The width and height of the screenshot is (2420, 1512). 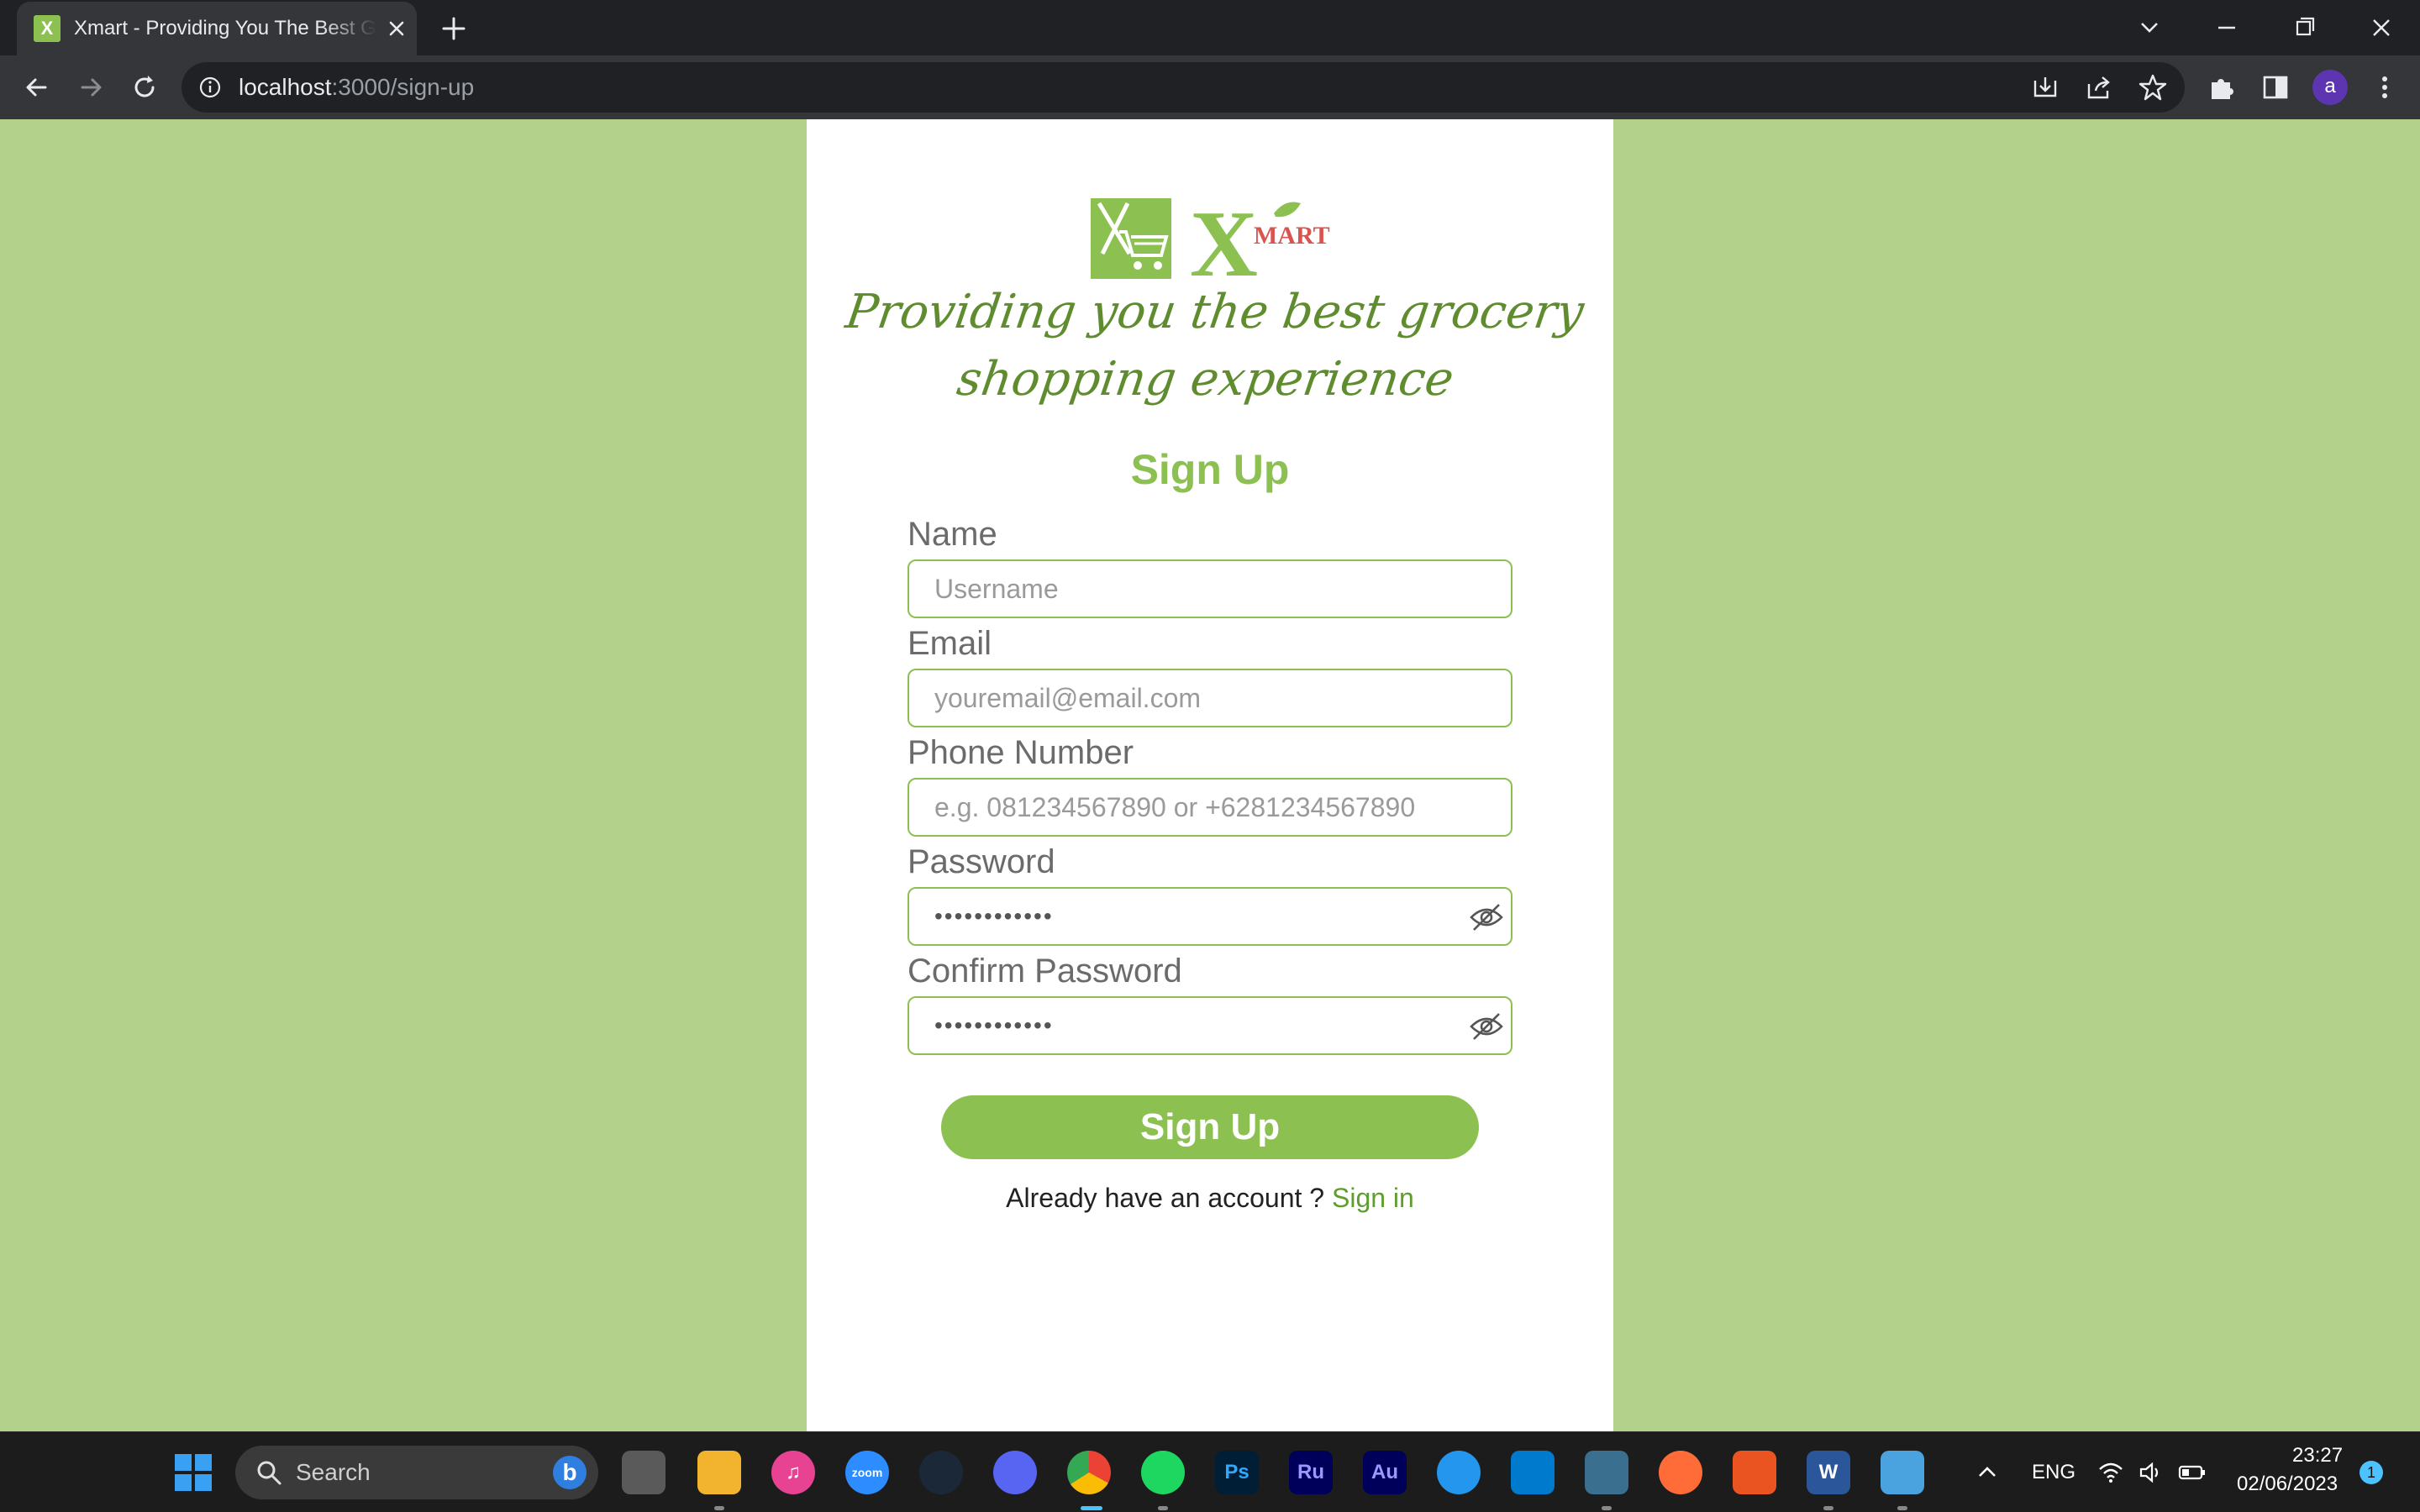 I want to click on site-info-icon, so click(x=210, y=87).